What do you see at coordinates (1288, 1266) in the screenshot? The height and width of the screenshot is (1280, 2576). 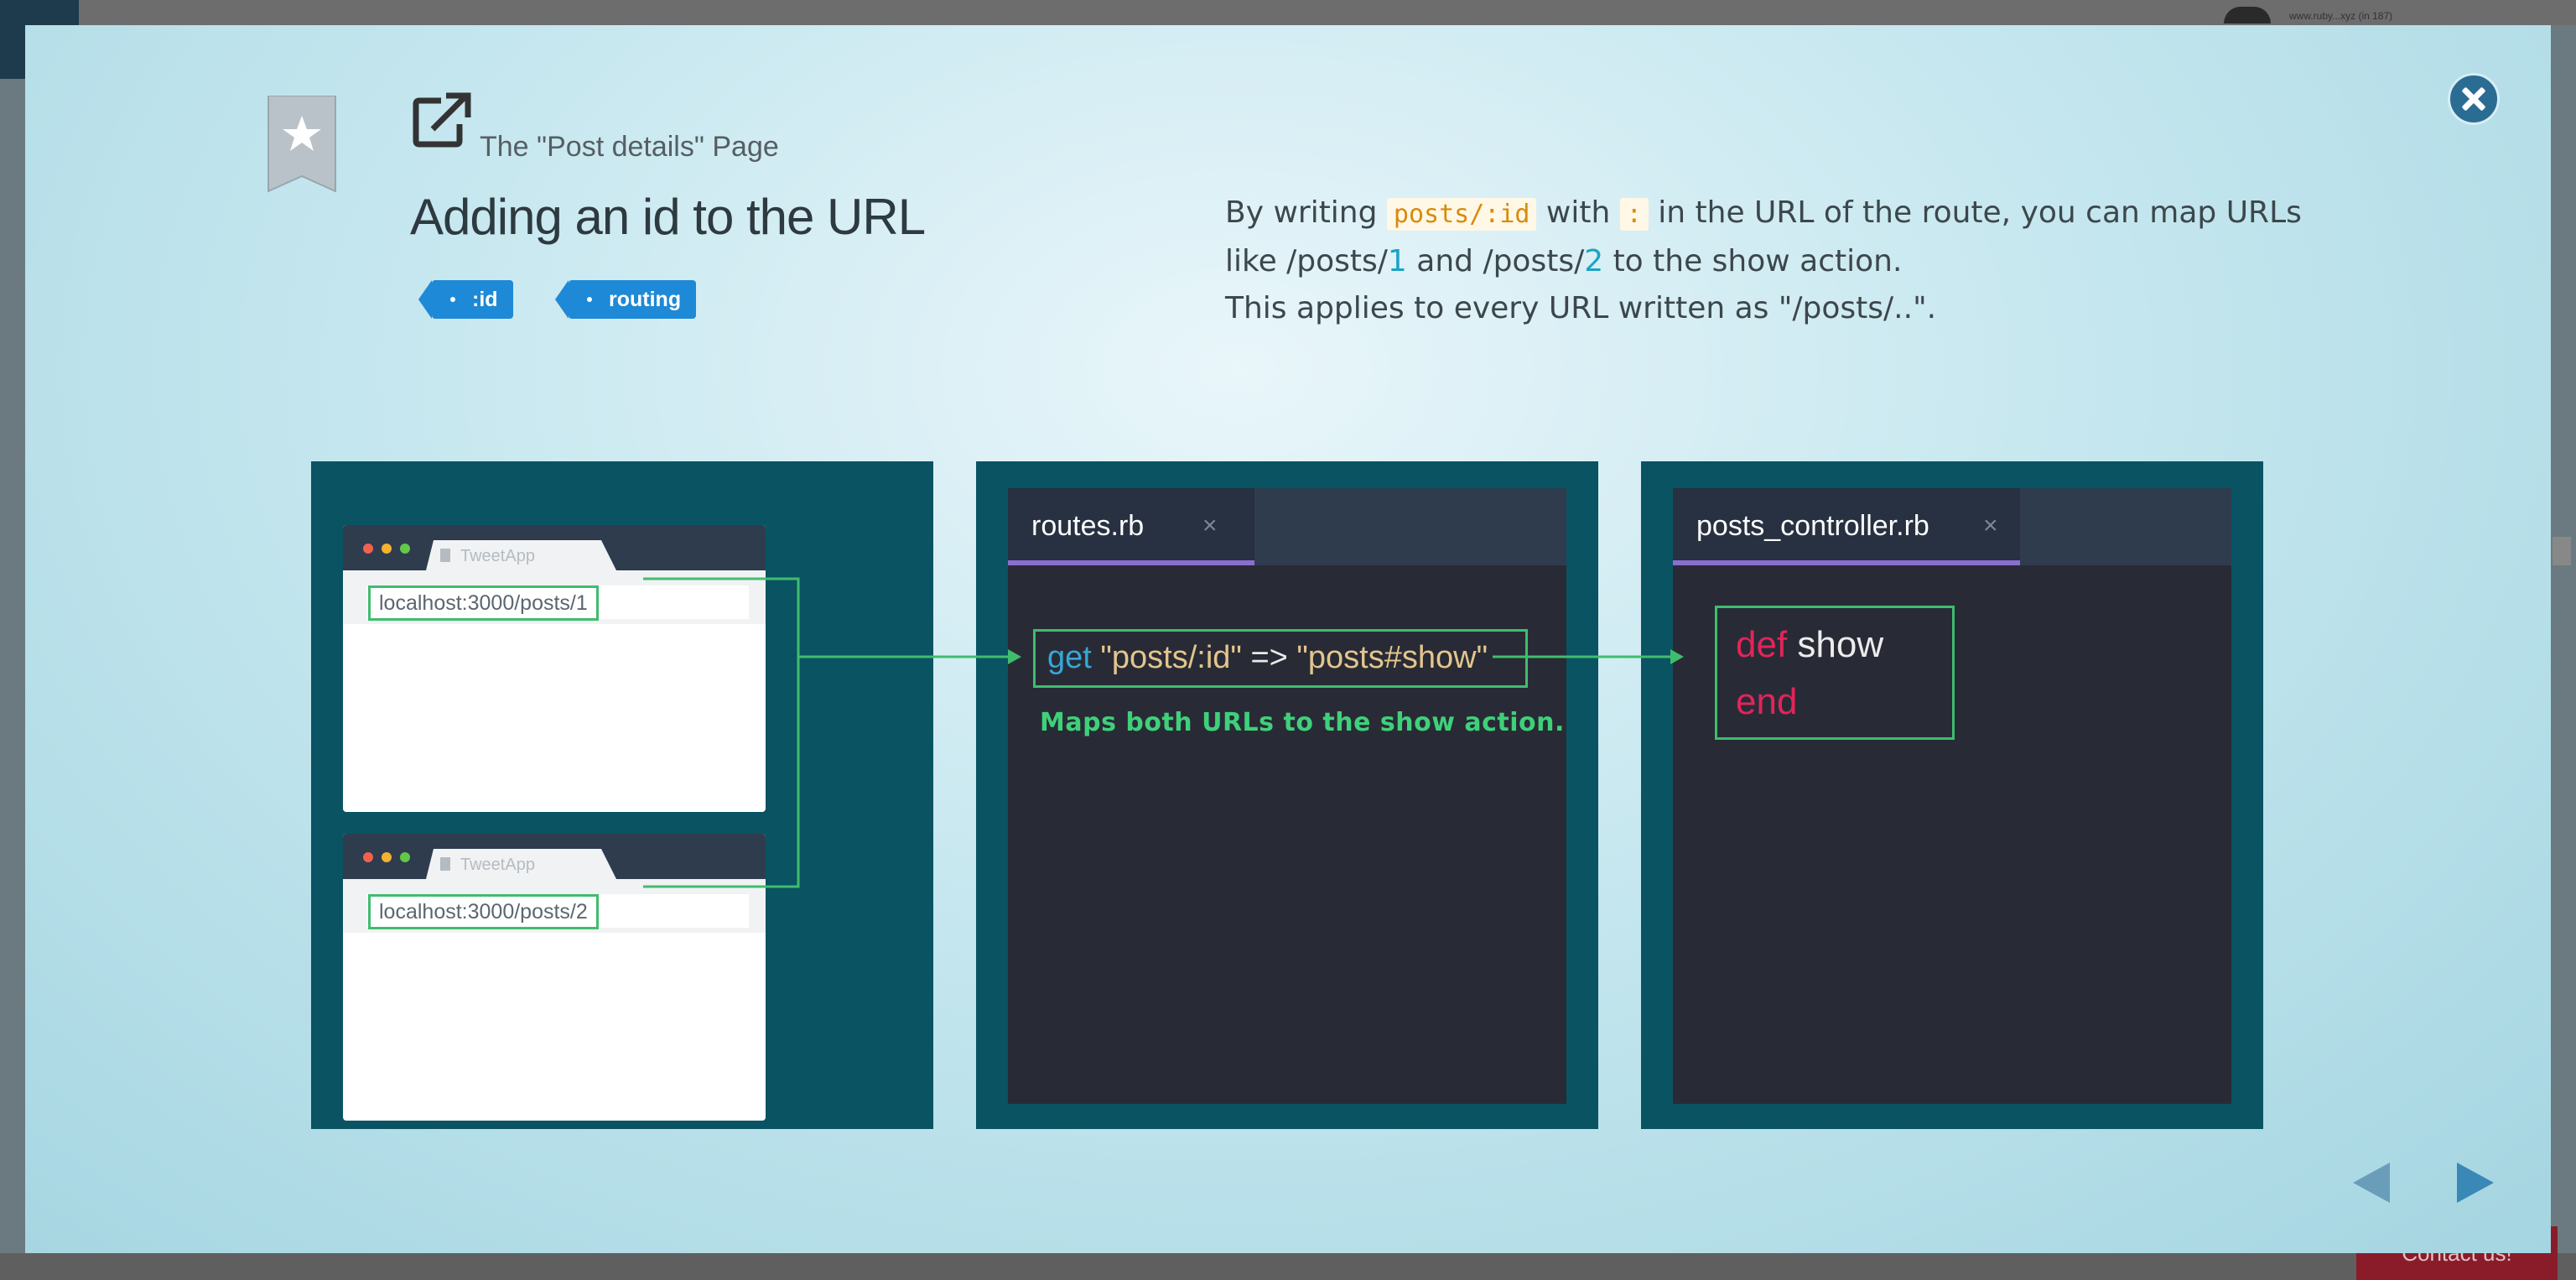 I see `background-footer` at bounding box center [1288, 1266].